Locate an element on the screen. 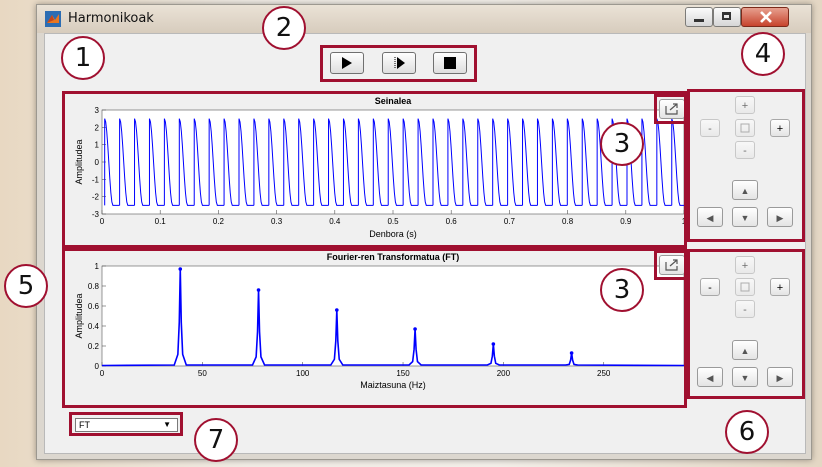 Image resolution: width=822 pixels, height=467 pixels. callout-box-toolbar is located at coordinates (398, 63).